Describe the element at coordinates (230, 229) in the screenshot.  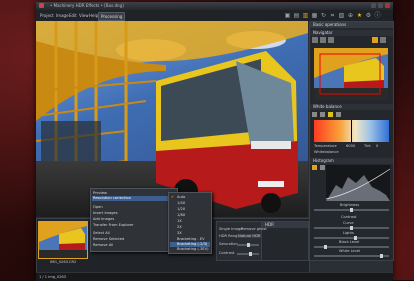
I see `single-image-option: Single Image` at that location.